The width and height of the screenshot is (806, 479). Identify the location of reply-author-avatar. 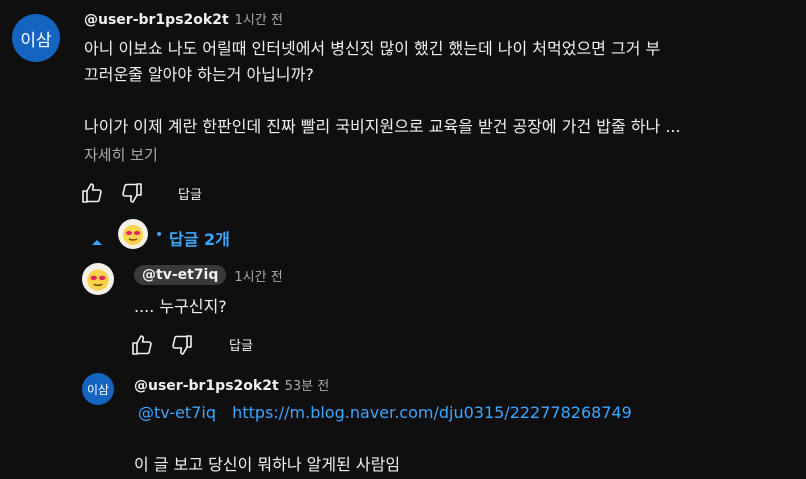
(133, 234).